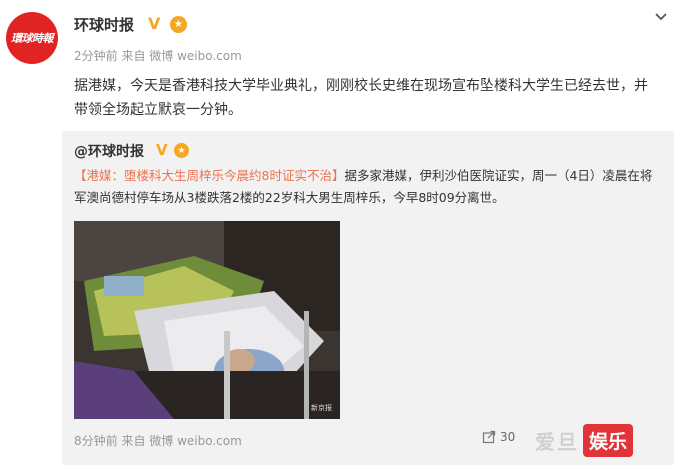 The image size is (674, 473). What do you see at coordinates (178, 24) in the screenshot?
I see `medal-icon: ★` at bounding box center [178, 24].